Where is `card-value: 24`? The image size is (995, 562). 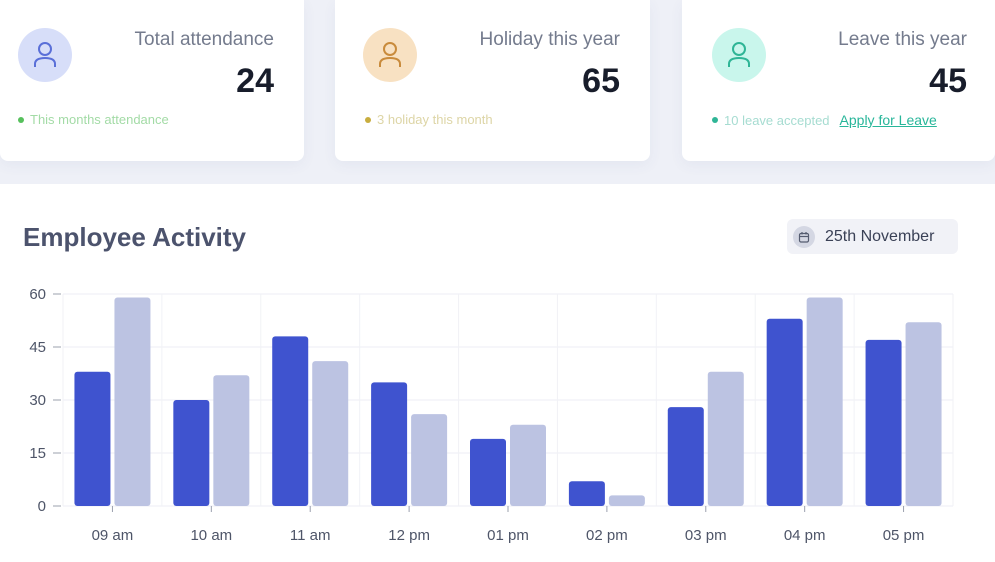 card-value: 24 is located at coordinates (255, 81).